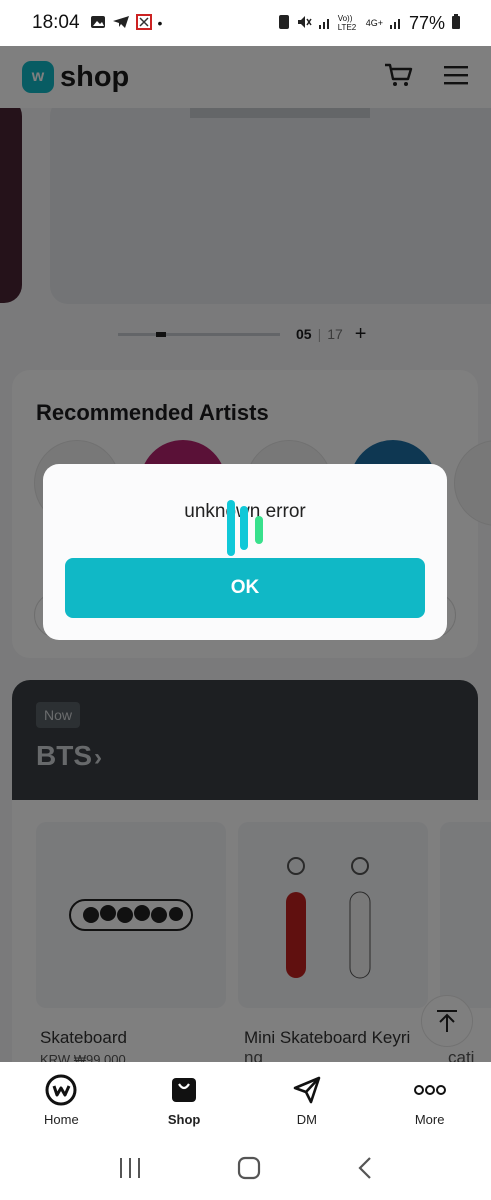 The image size is (491, 1200). I want to click on mute-icon, so click(304, 23).